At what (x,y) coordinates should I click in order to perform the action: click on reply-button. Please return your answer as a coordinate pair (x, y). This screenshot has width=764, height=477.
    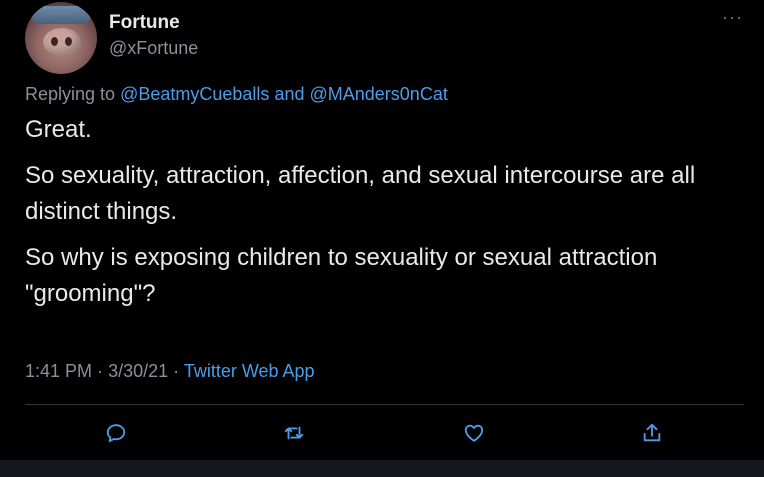
    Looking at the image, I should click on (116, 433).